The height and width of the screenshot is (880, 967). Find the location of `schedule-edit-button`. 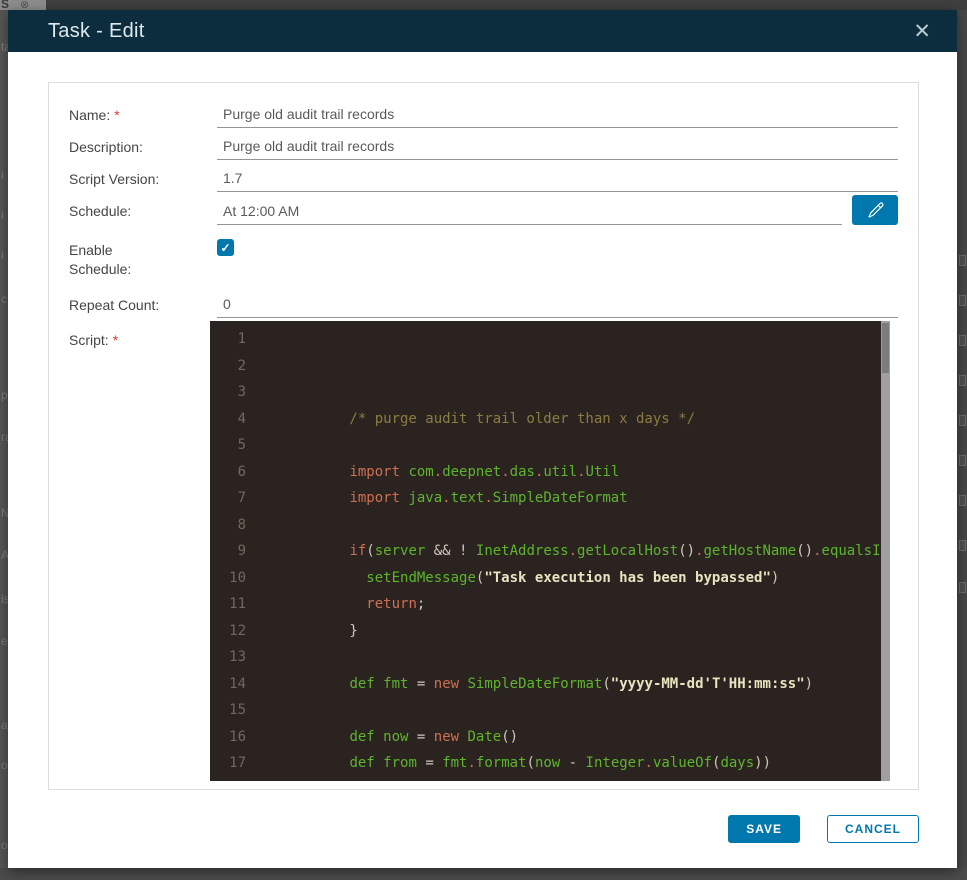

schedule-edit-button is located at coordinates (875, 210).